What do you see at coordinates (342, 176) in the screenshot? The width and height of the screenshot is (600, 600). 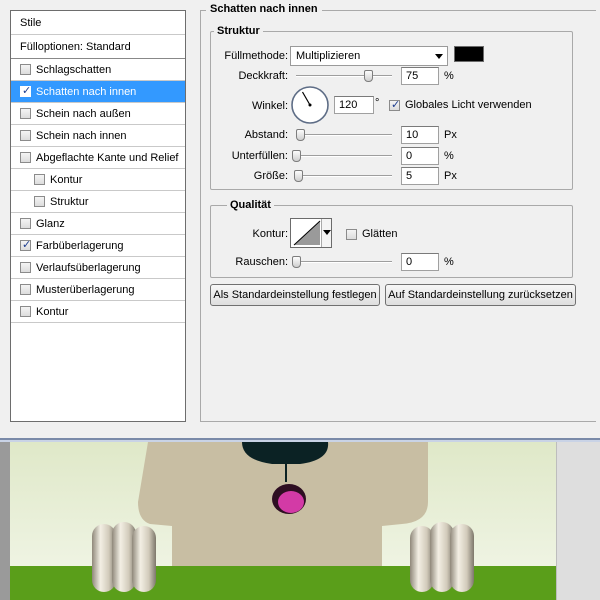 I see `size-slider` at bounding box center [342, 176].